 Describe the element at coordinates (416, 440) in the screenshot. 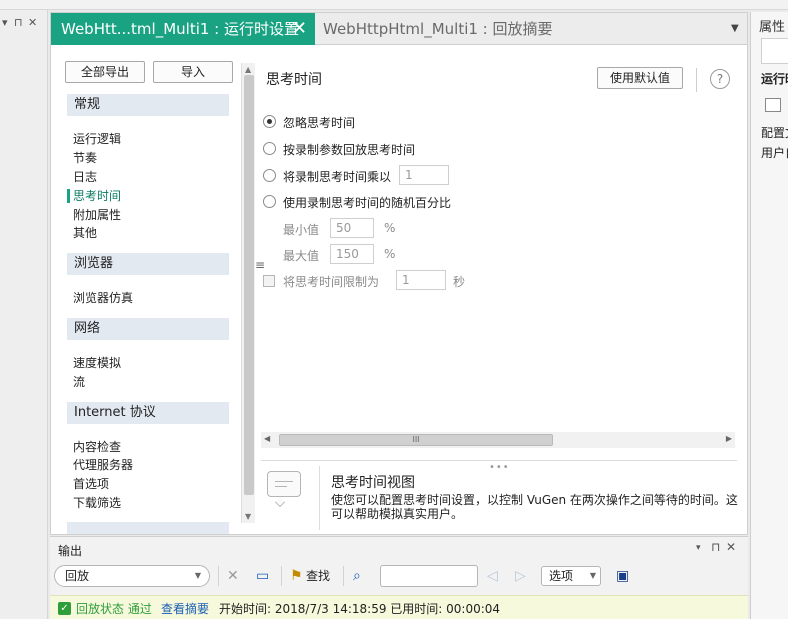

I see `scrollbar-thumb: III` at that location.